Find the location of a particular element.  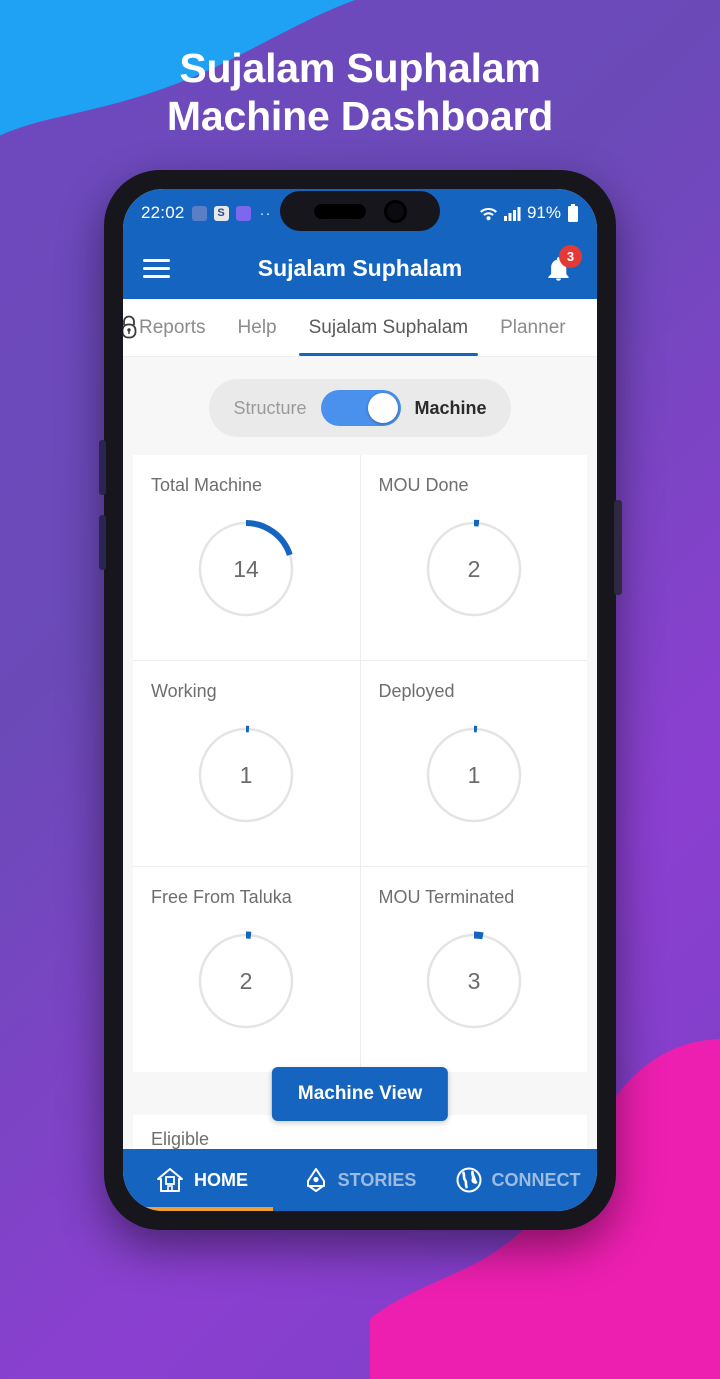

power-button is located at coordinates (618, 547).